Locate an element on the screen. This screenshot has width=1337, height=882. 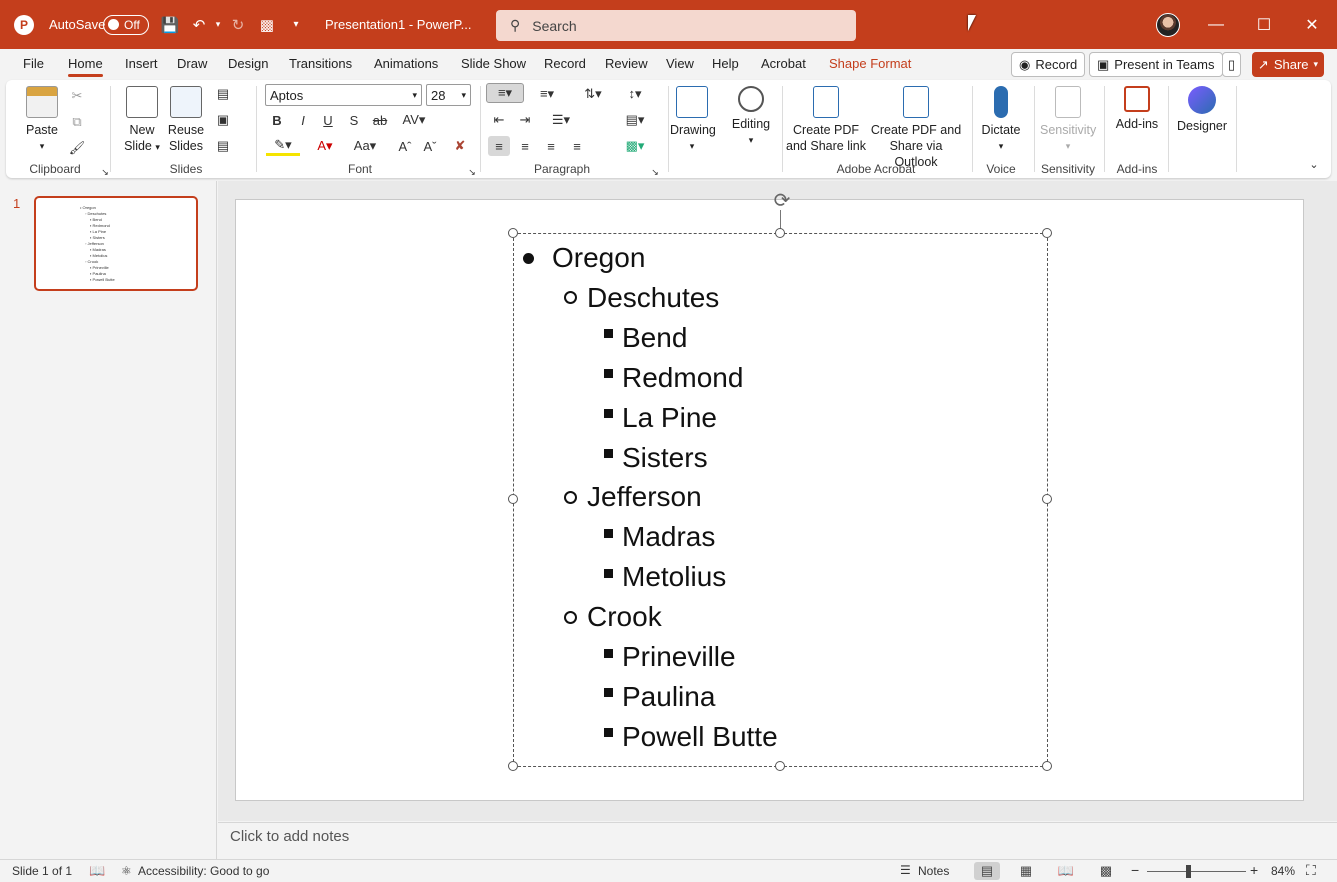
tab-review: Review is located at coordinates (626, 63).